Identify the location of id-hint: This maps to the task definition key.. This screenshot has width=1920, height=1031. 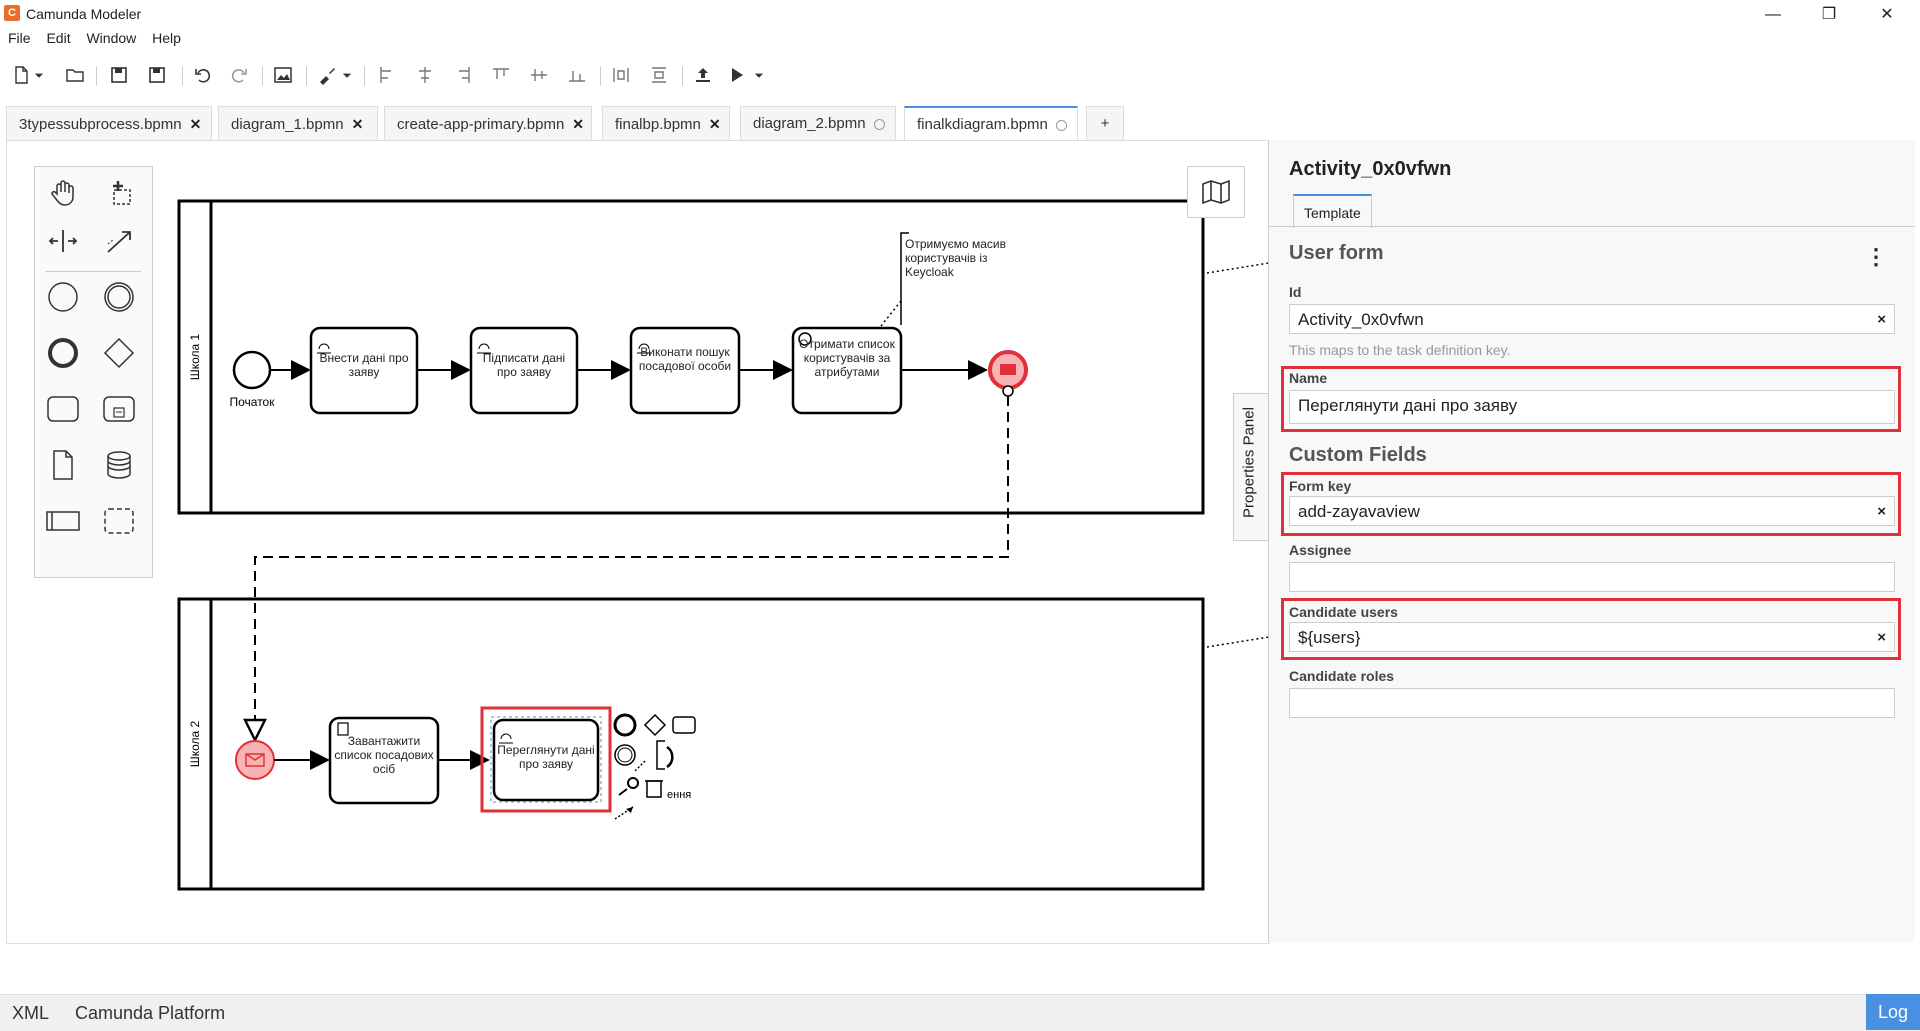
(1400, 350).